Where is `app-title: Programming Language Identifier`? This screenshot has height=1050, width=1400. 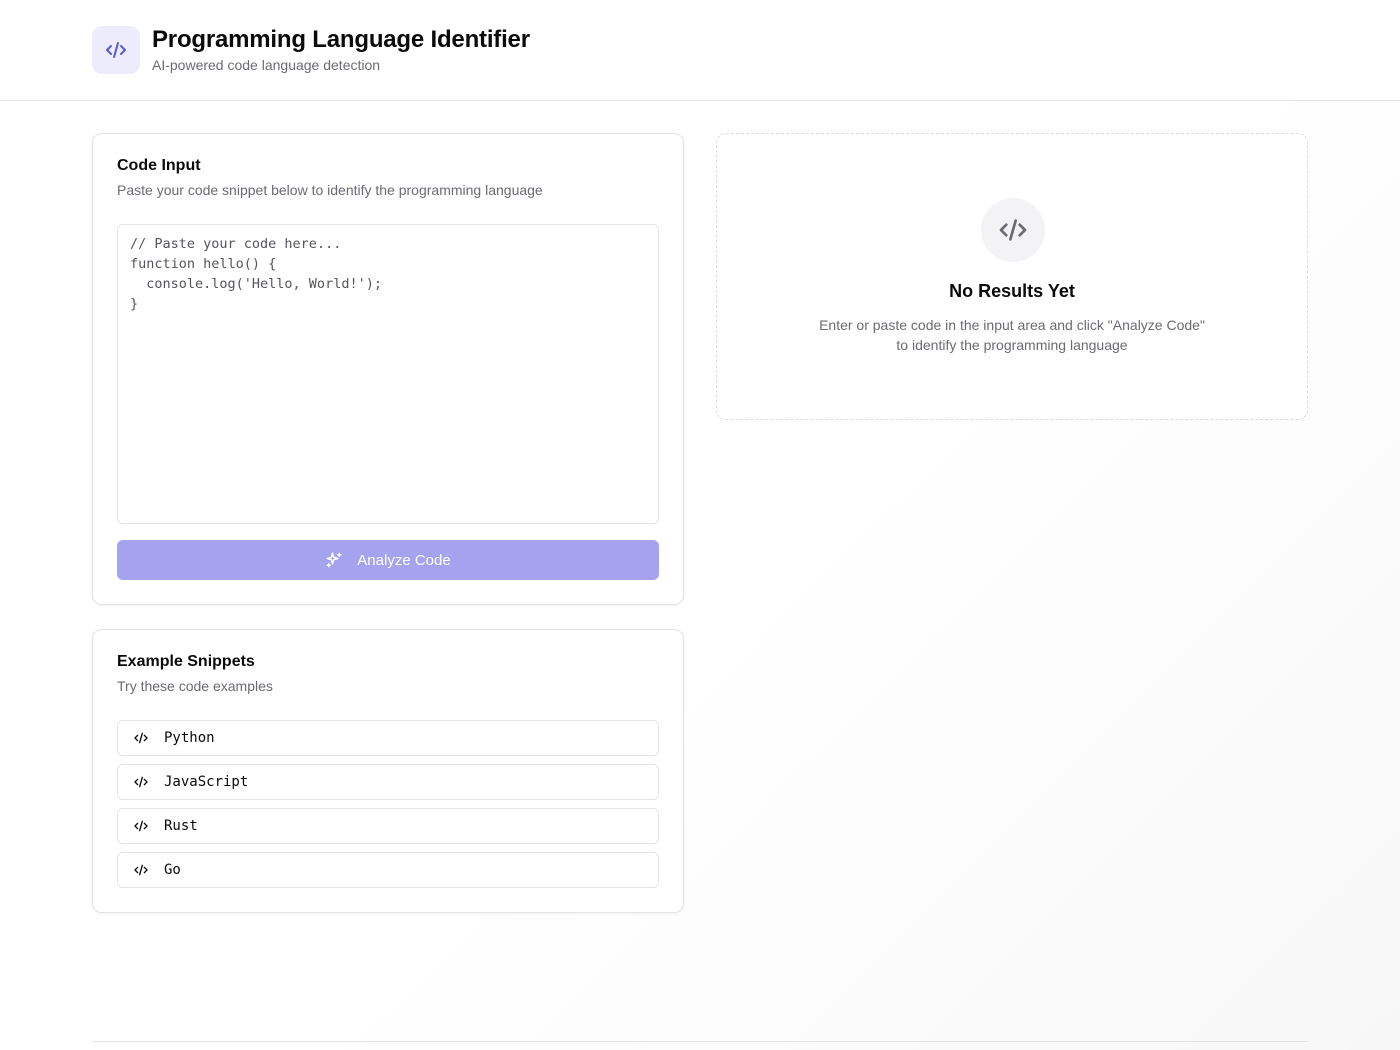
app-title: Programming Language Identifier is located at coordinates (341, 39).